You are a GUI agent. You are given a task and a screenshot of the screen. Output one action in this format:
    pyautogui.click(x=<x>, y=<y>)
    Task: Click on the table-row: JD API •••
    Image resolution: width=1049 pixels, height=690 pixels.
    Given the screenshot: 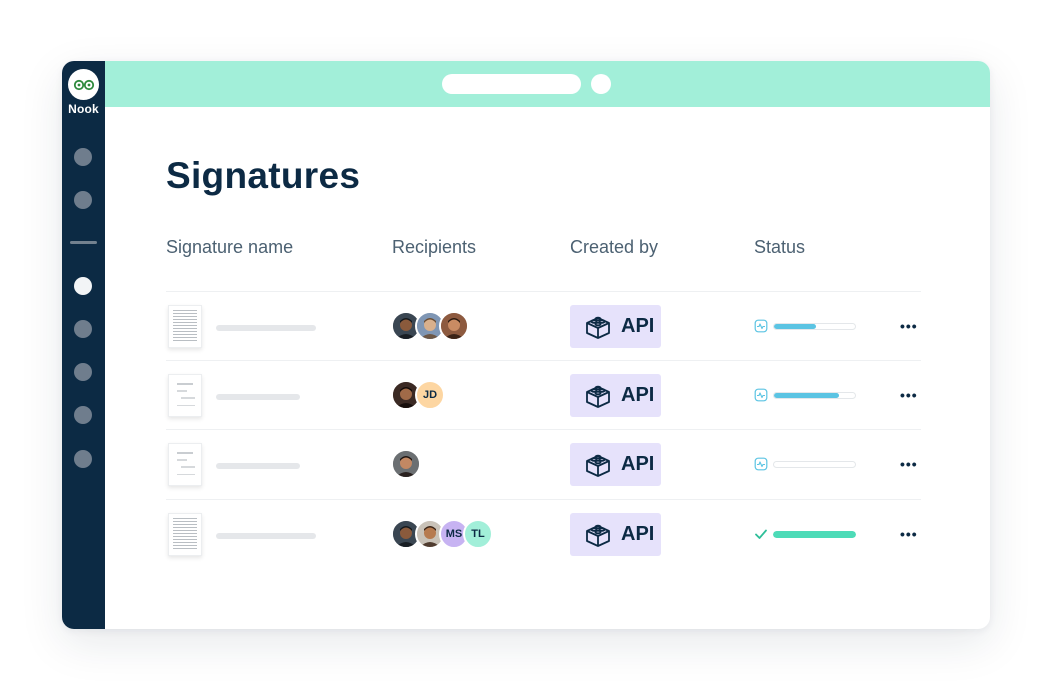 What is the action you would take?
    pyautogui.click(x=543, y=395)
    